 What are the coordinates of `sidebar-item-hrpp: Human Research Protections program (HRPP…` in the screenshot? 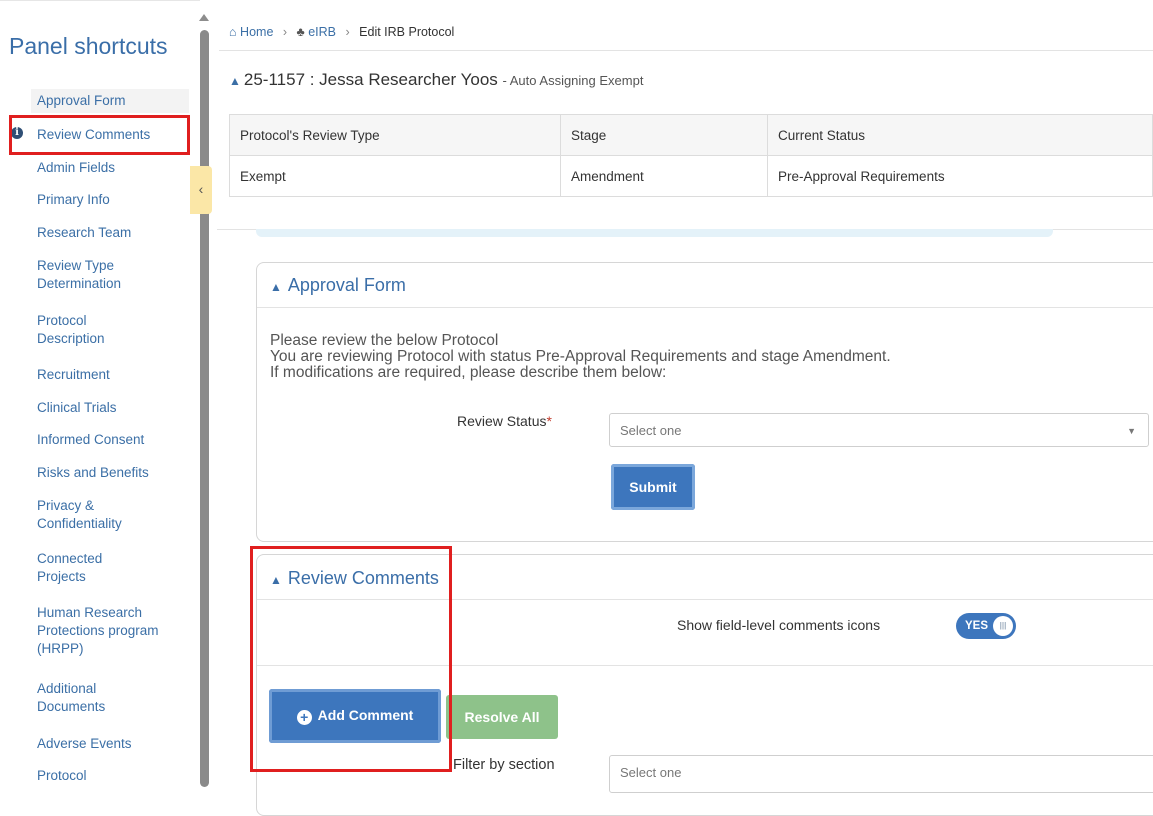 It's located at (107, 631).